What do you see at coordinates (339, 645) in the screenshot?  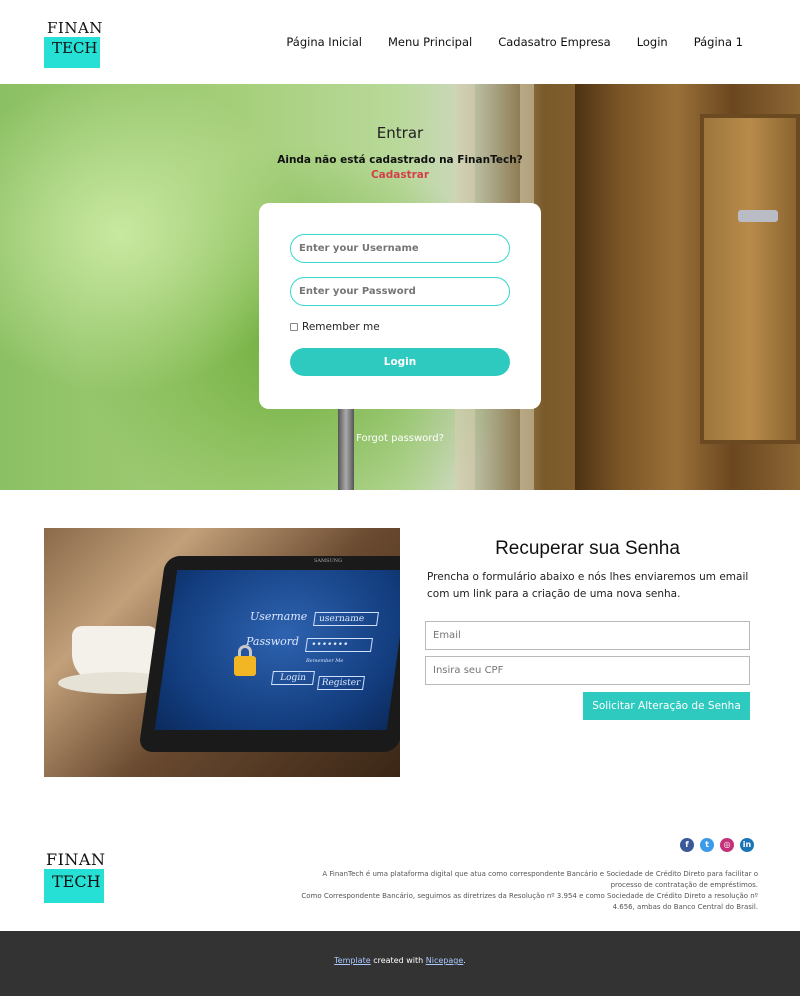 I see `tablet-password-box: •••••••` at bounding box center [339, 645].